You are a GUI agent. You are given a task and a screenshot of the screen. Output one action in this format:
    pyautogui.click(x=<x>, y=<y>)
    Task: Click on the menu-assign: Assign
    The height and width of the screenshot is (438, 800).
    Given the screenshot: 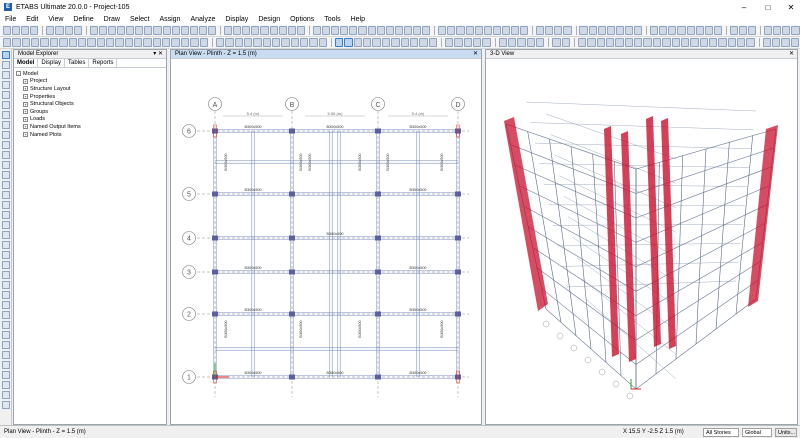 What is the action you would take?
    pyautogui.click(x=169, y=19)
    